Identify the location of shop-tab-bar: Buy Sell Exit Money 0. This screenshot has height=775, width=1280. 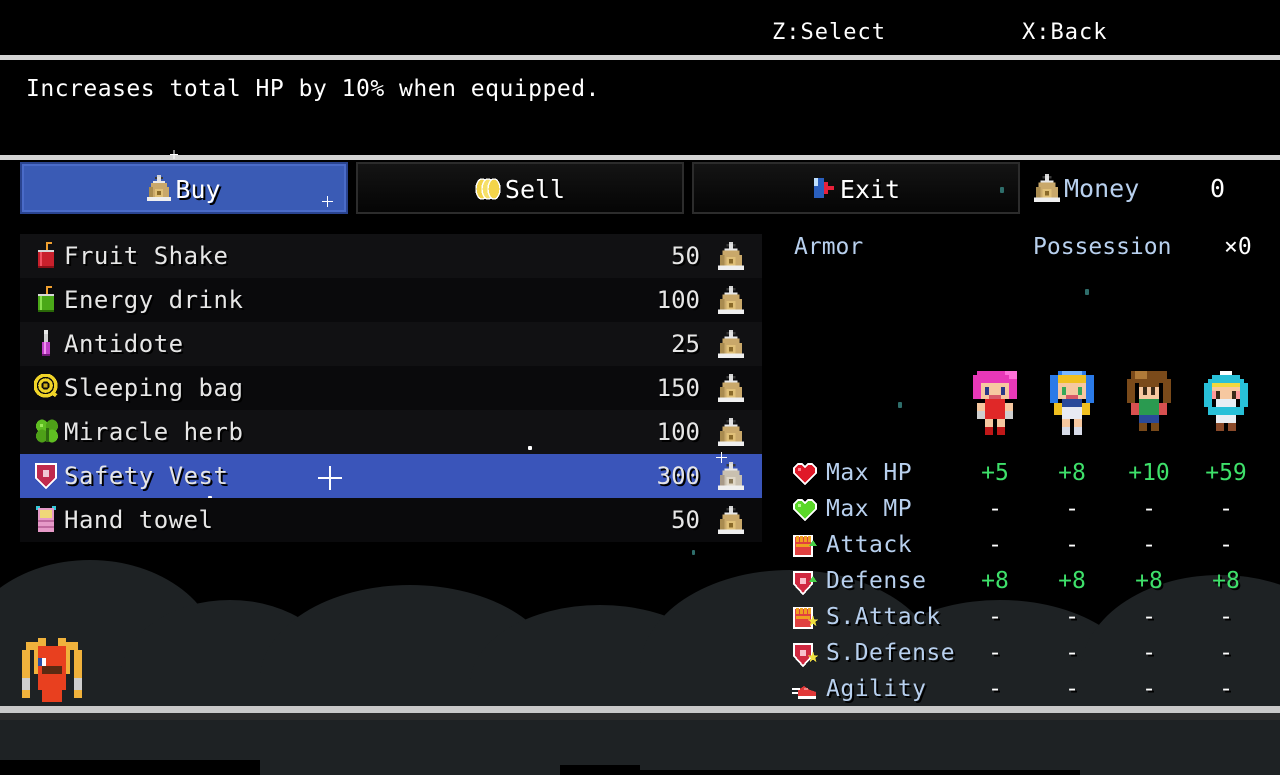
(640, 183).